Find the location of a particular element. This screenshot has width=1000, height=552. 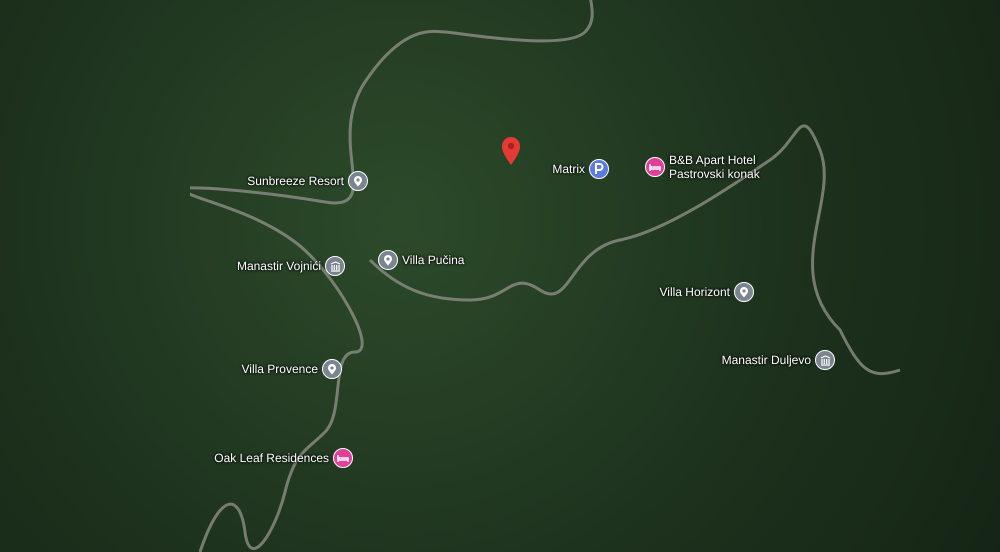

place-label: Sunbreeze Resort is located at coordinates (295, 181).